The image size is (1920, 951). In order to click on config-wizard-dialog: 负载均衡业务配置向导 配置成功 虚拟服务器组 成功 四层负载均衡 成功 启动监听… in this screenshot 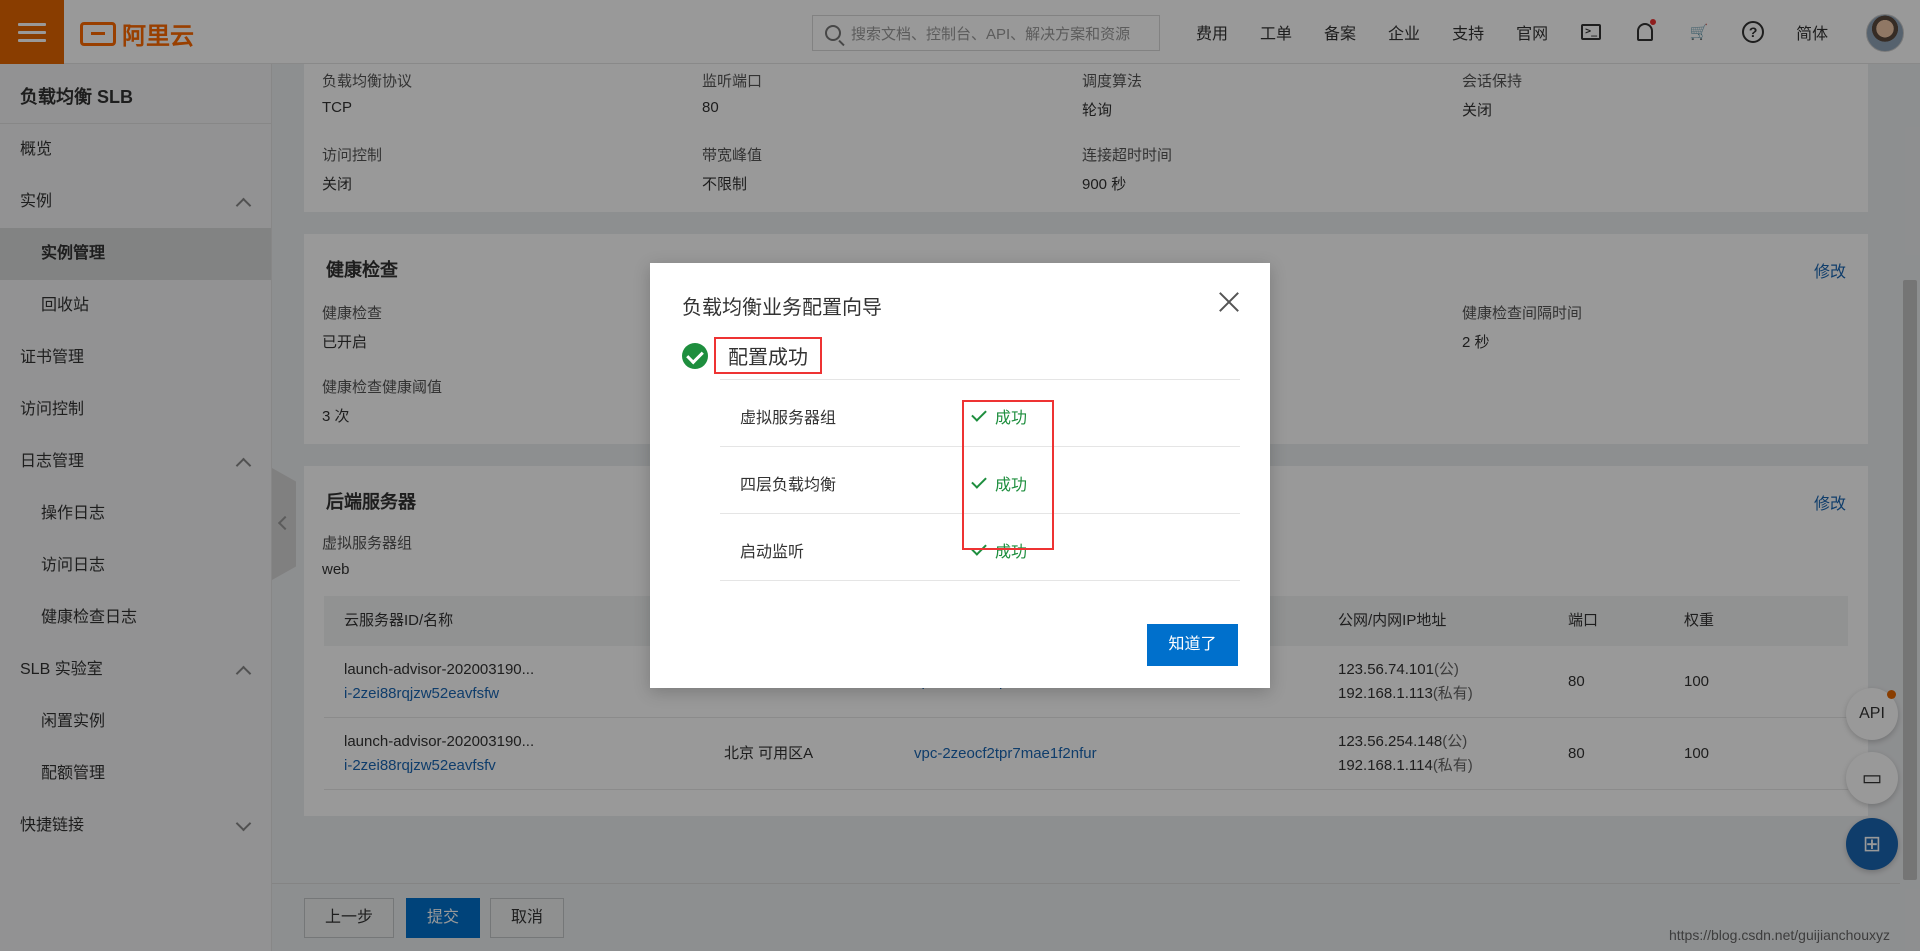, I will do `click(960, 475)`.